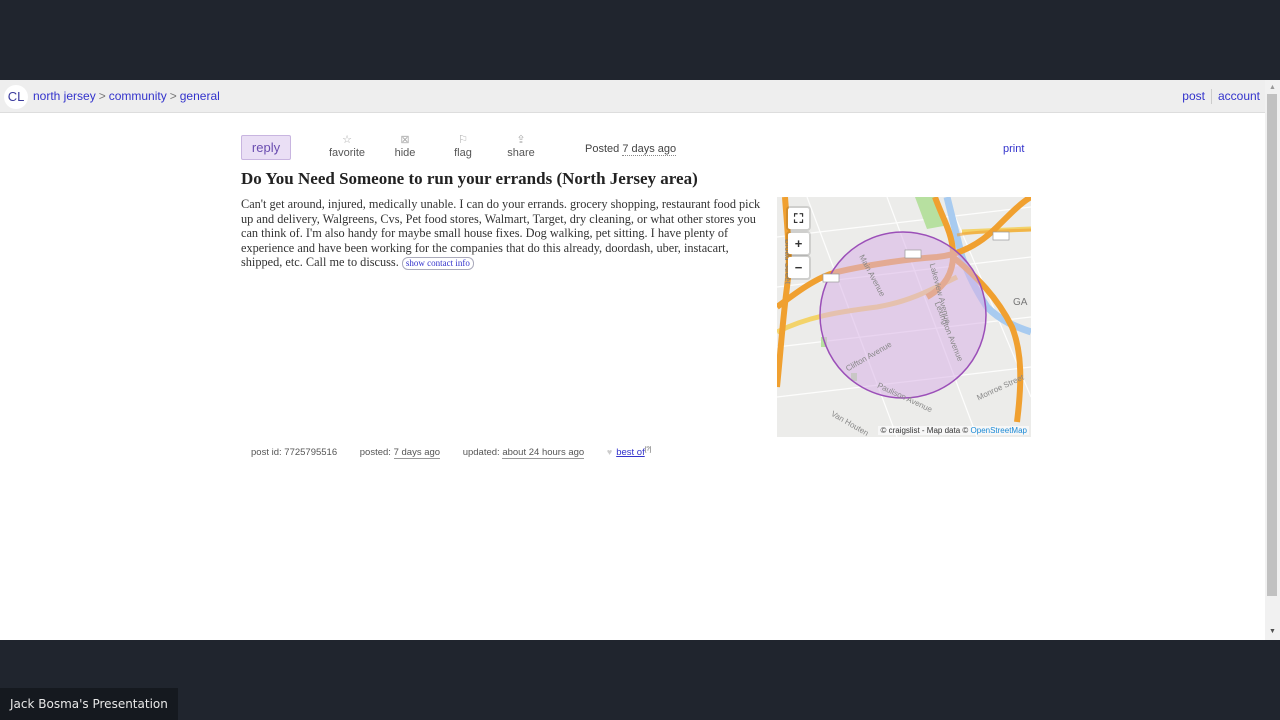  What do you see at coordinates (1239, 96) in the screenshot?
I see `account-link: account` at bounding box center [1239, 96].